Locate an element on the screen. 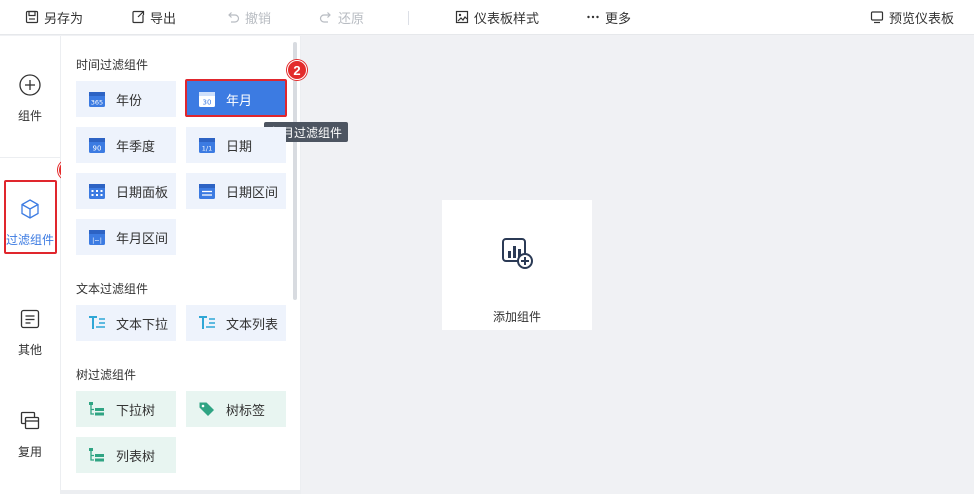 Image resolution: width=974 pixels, height=494 pixels. save-icon is located at coordinates (32, 17).